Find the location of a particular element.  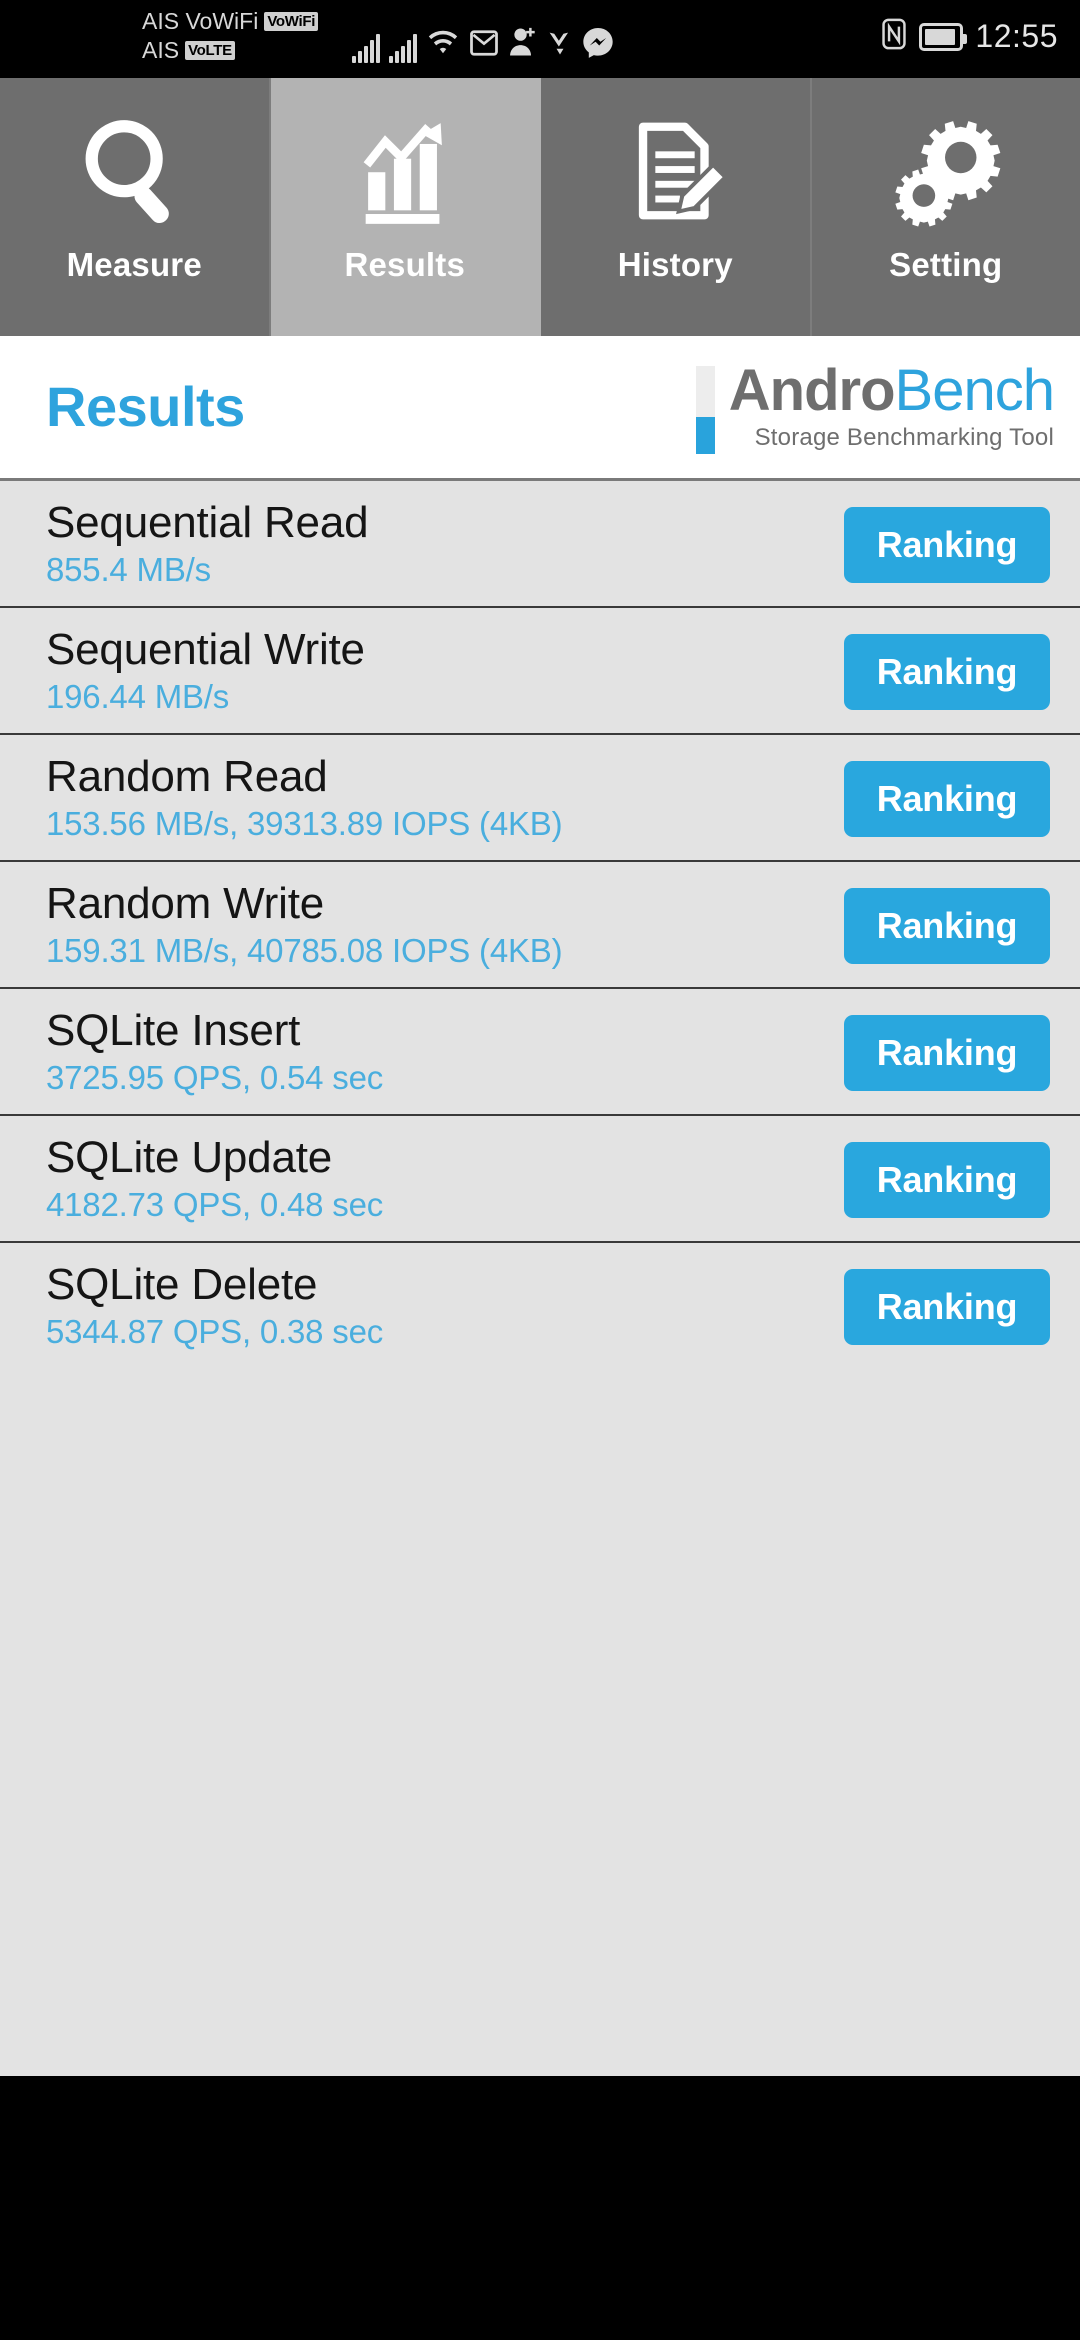

signal-bars-sim1-icon is located at coordinates (366, 48).